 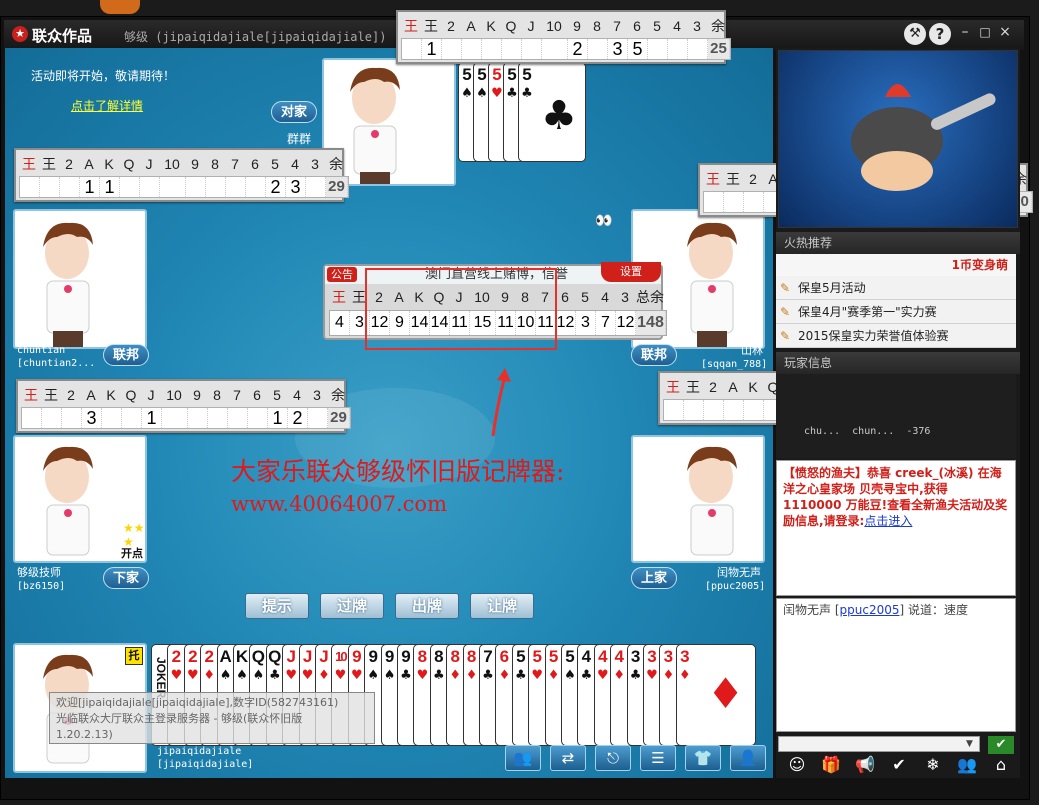 What do you see at coordinates (867, 431) in the screenshot?
I see `player-info-row: chu... chun... -376` at bounding box center [867, 431].